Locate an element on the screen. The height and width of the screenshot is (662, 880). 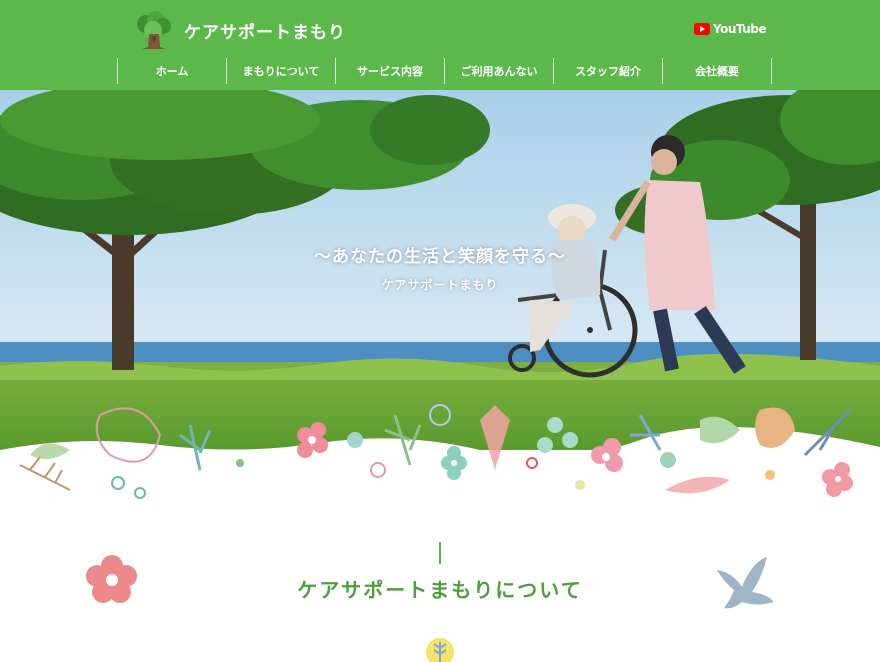
youtube-label: YouTube is located at coordinates (740, 29).